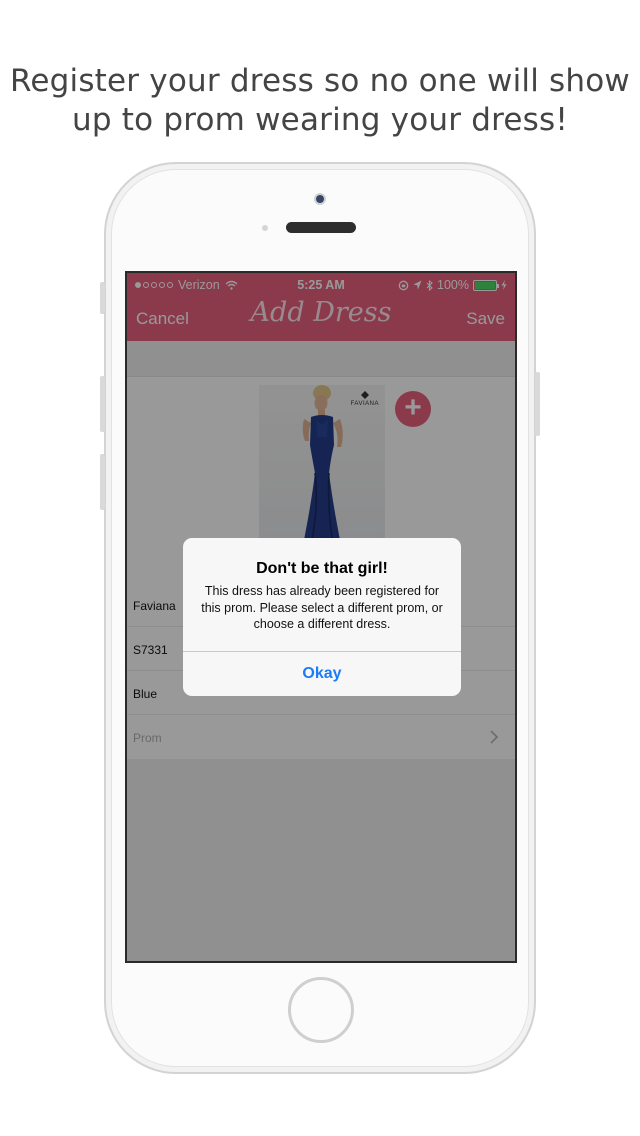 This screenshot has width=640, height=1136. I want to click on power-button, so click(537, 404).